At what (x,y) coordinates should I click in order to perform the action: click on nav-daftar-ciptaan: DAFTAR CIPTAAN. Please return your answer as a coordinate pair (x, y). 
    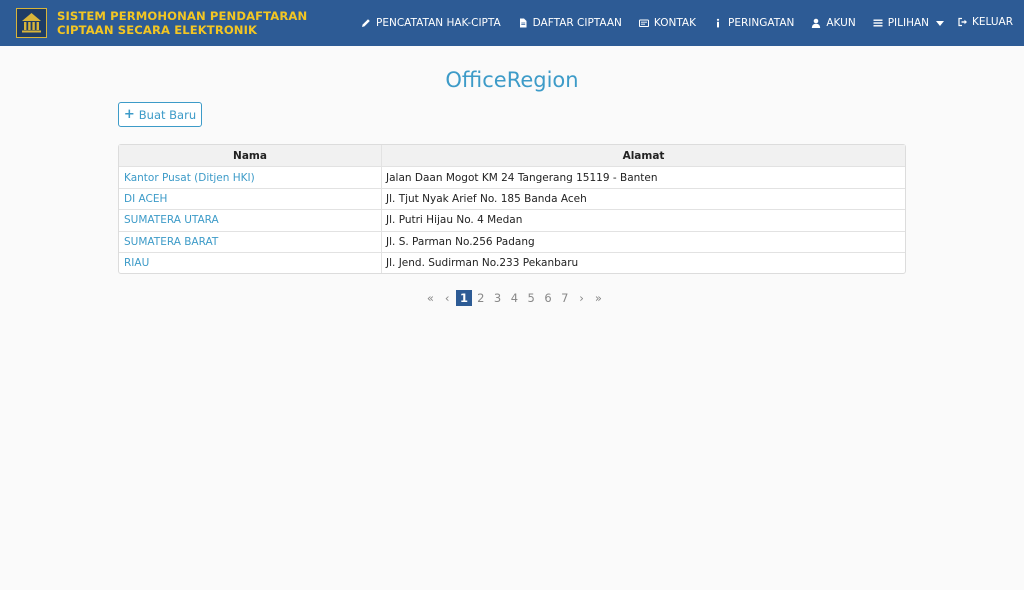
    Looking at the image, I should click on (570, 23).